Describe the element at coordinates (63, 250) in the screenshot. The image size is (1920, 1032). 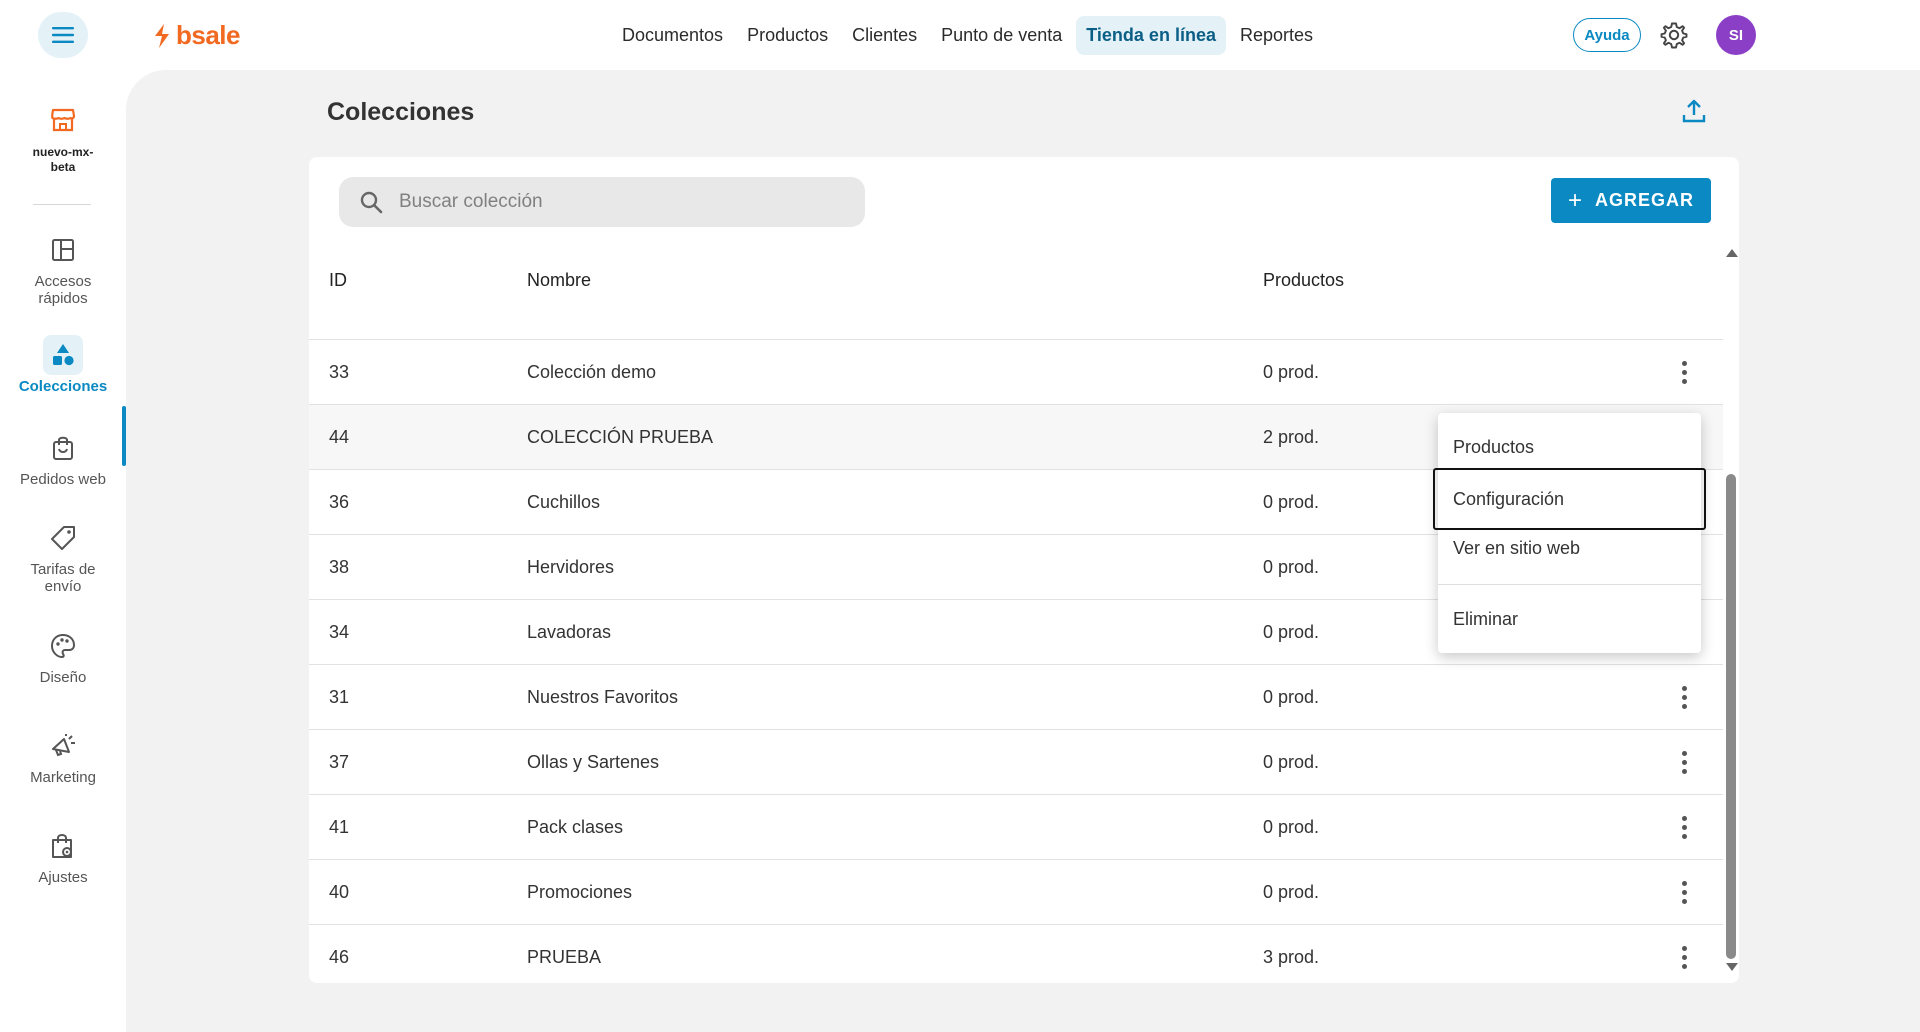
I see `layout-icon` at that location.